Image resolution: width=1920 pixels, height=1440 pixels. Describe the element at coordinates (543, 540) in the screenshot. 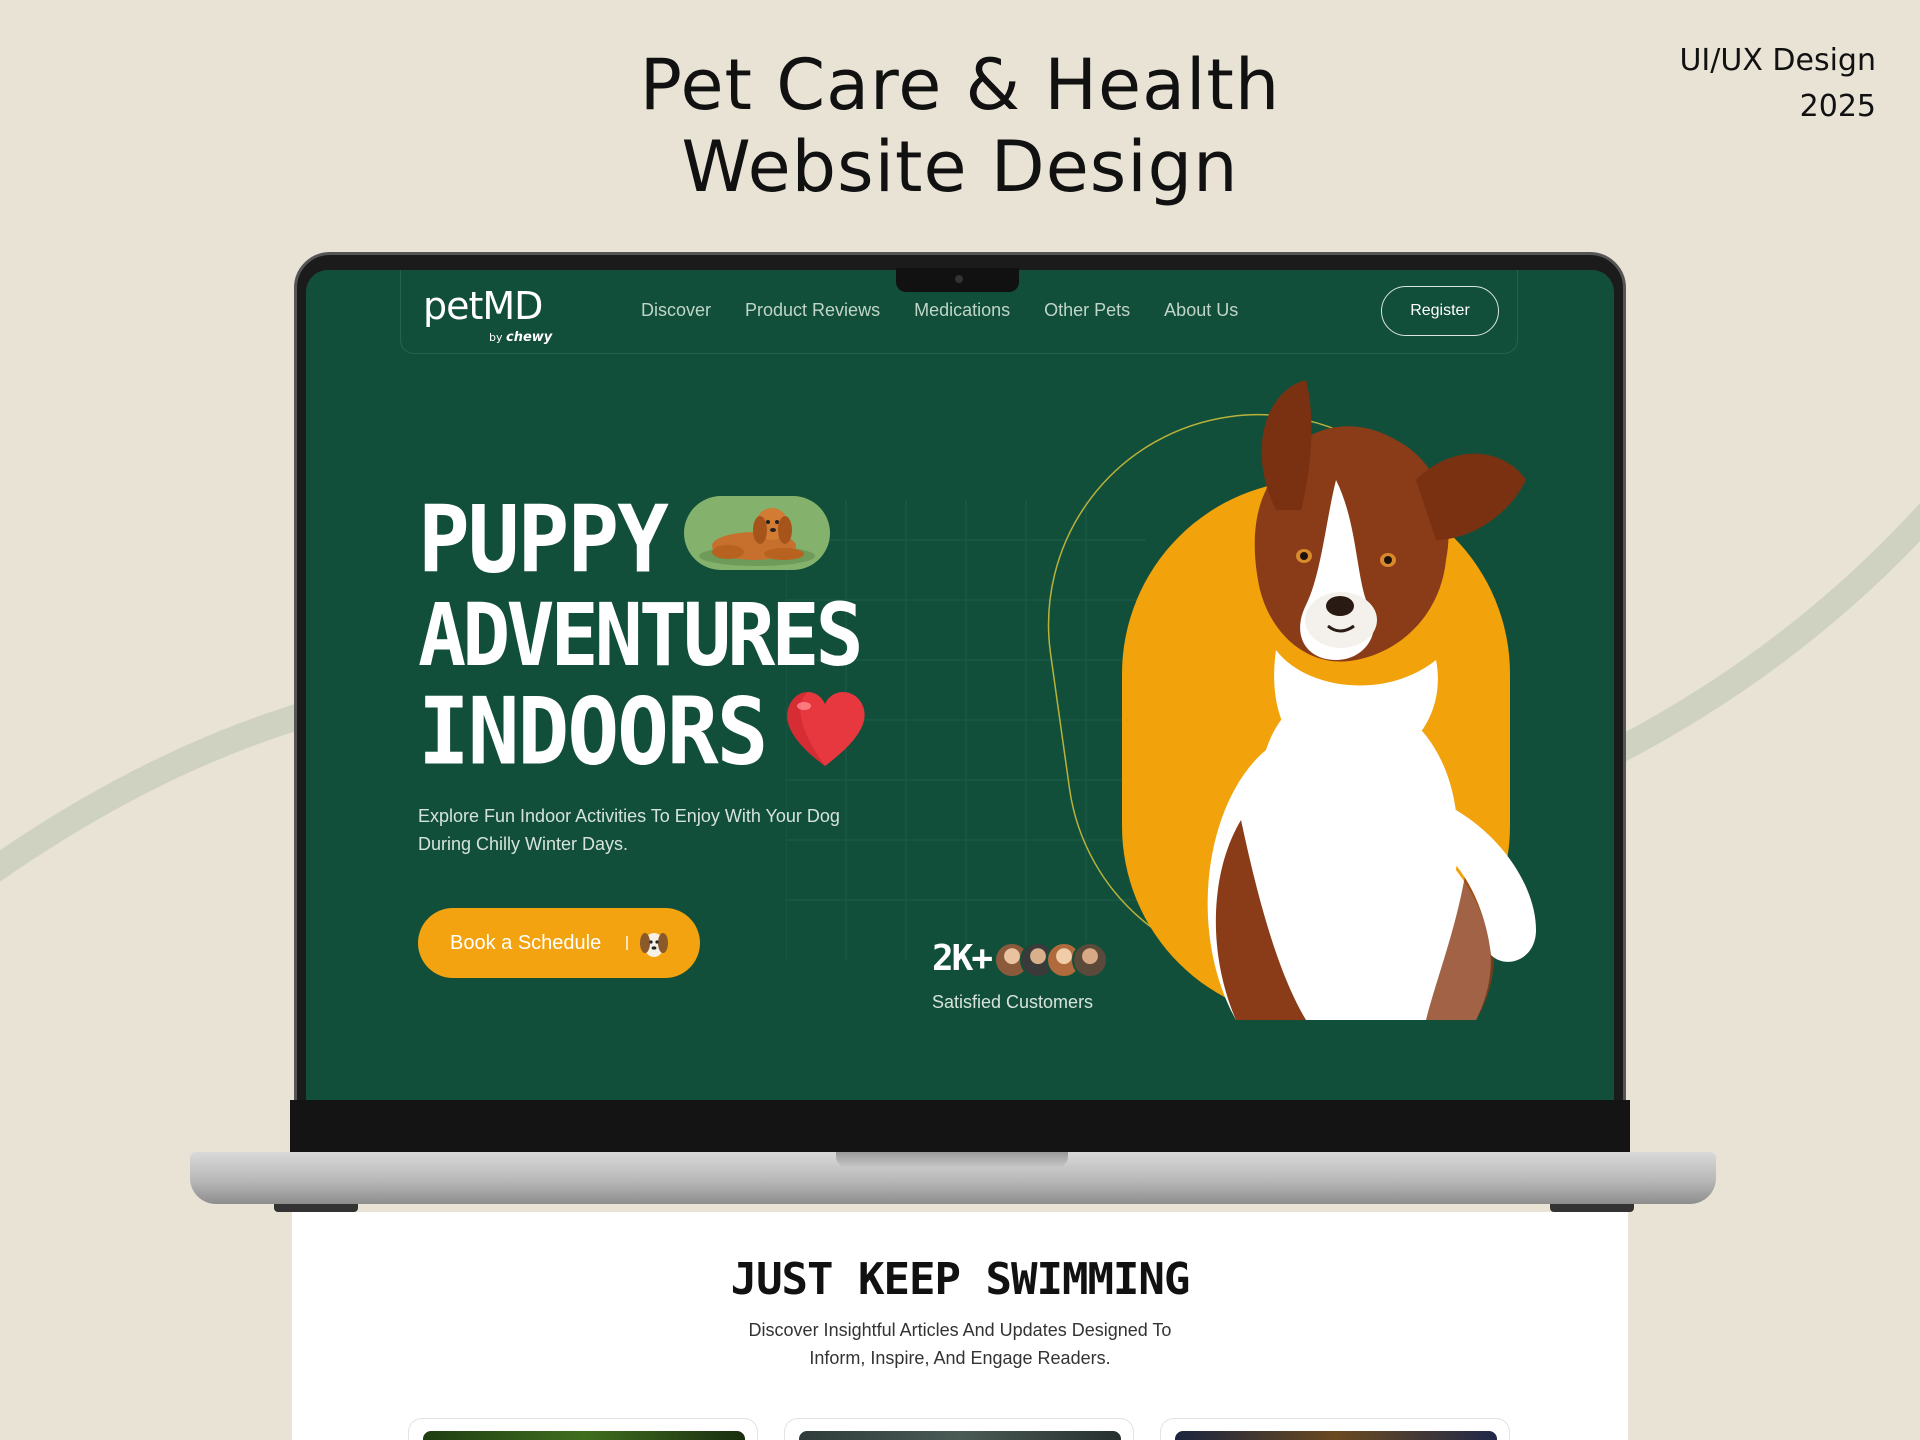

I see `hero-heading-line1: PUPPY` at that location.